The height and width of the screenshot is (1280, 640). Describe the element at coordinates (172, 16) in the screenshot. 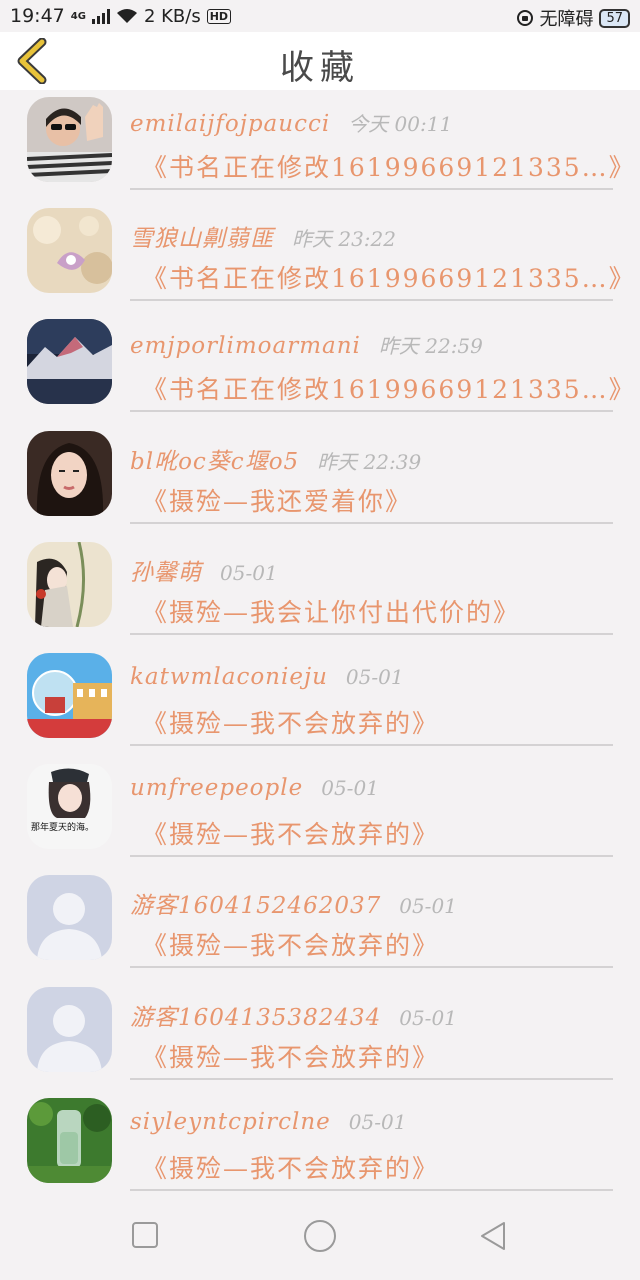

I see `network-speed: 2 KB/s` at that location.